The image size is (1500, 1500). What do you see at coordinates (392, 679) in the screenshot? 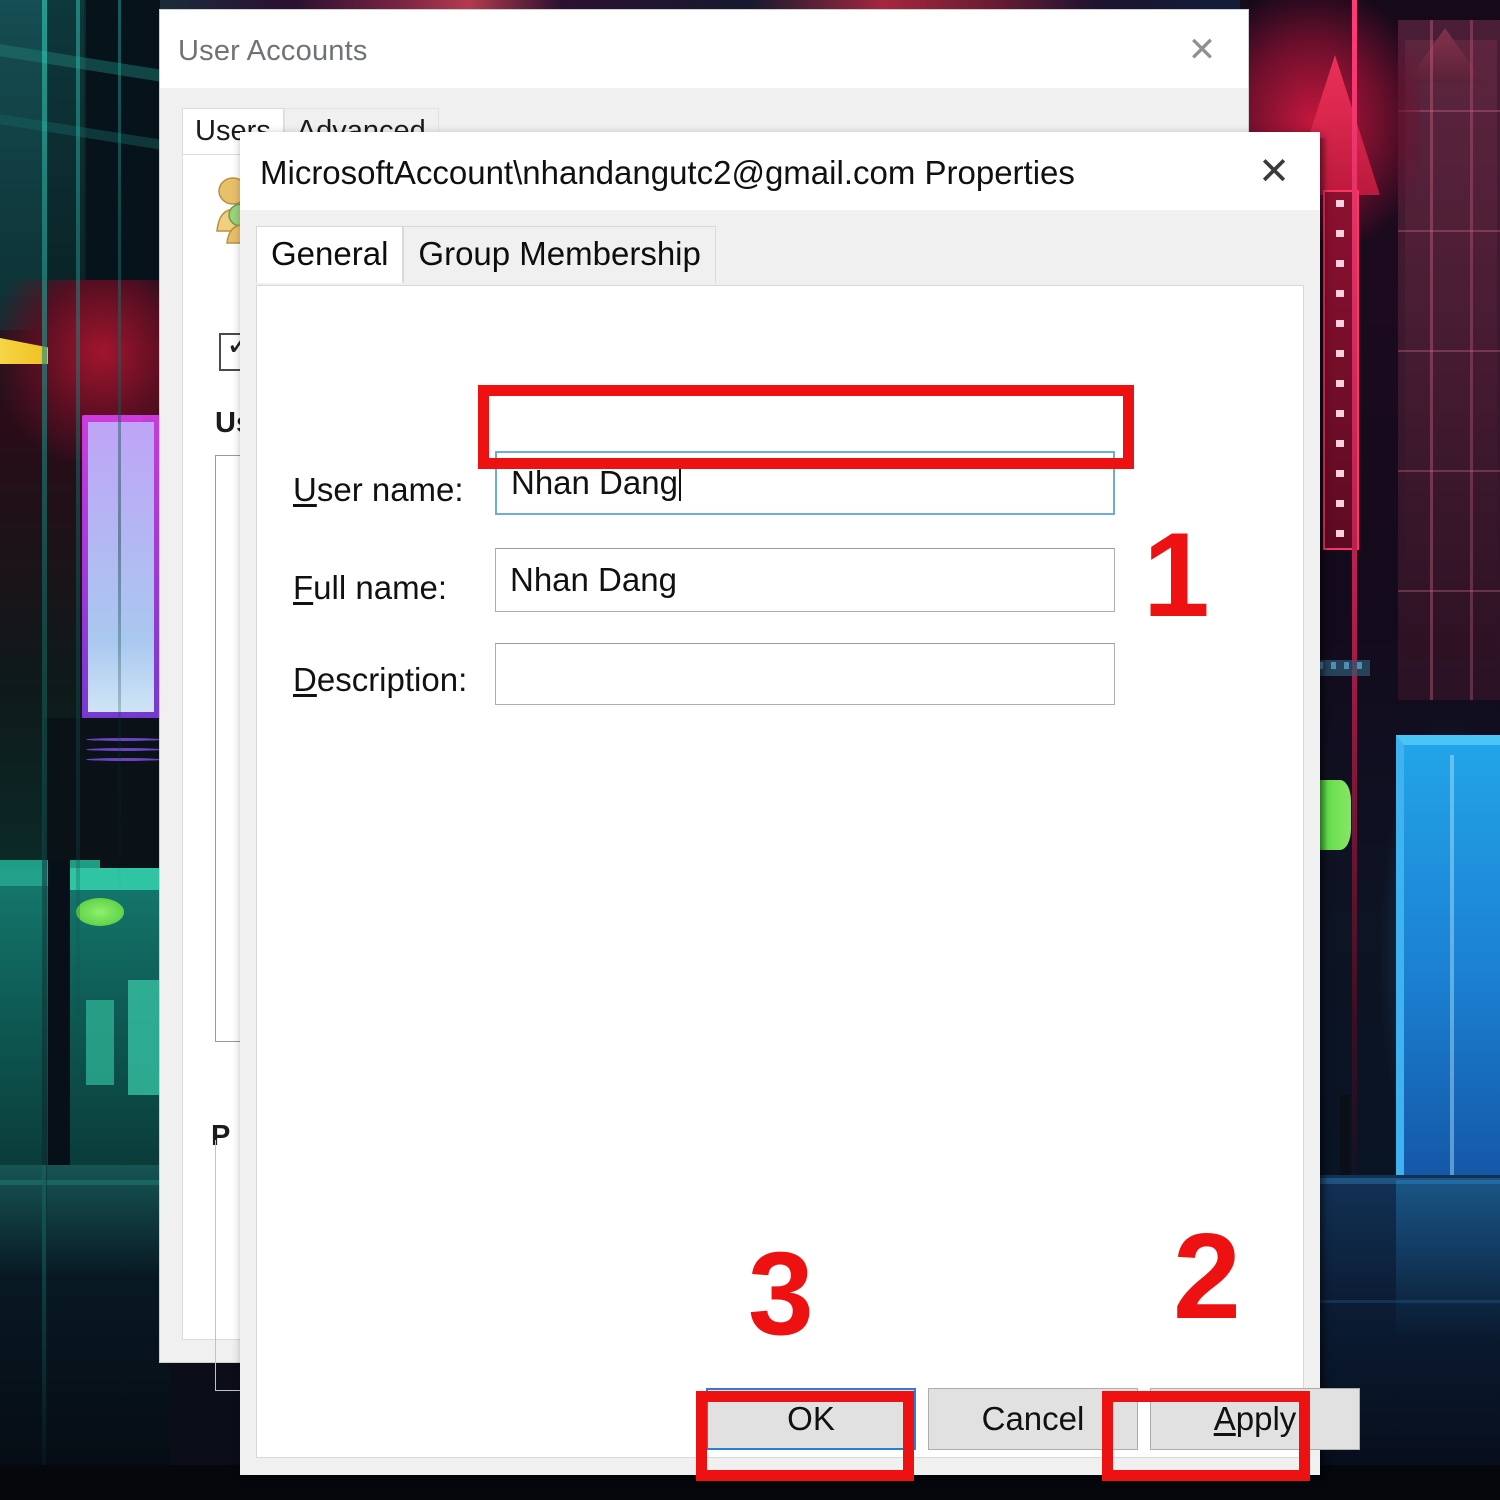
I see `description-label-rest: escription:` at bounding box center [392, 679].